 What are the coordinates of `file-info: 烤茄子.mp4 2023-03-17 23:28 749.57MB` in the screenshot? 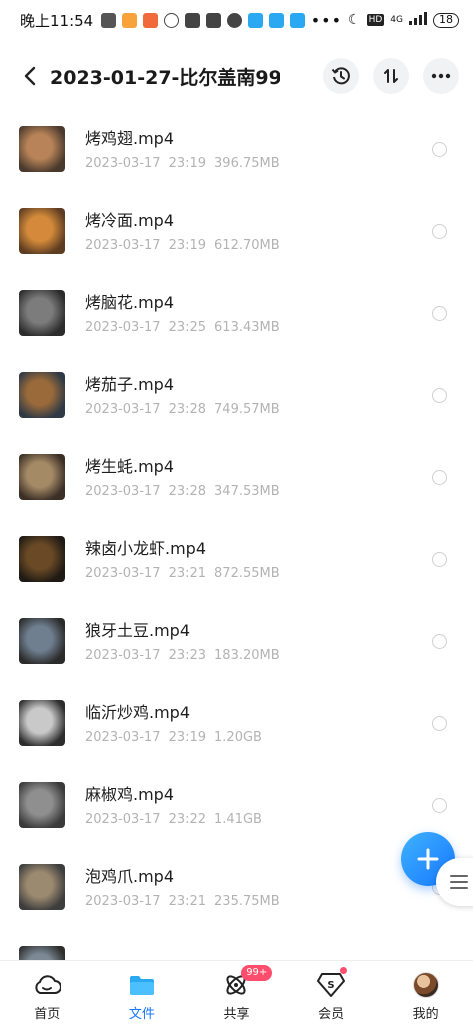 It's located at (182, 395).